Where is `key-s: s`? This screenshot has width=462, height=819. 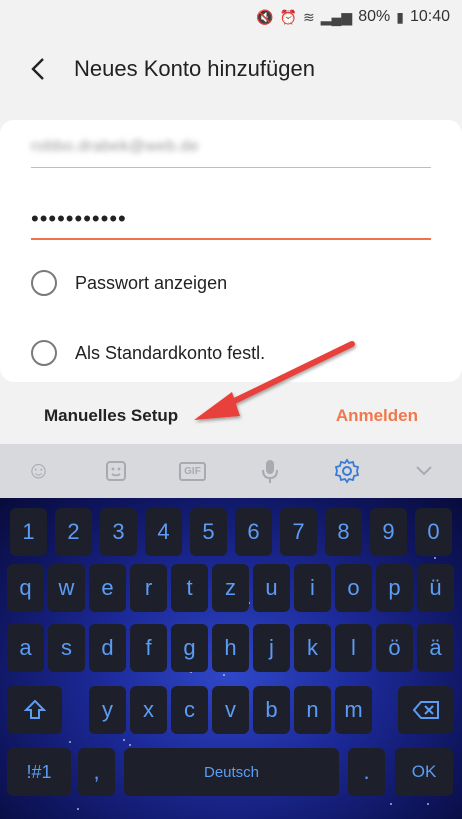 key-s: s is located at coordinates (66, 648).